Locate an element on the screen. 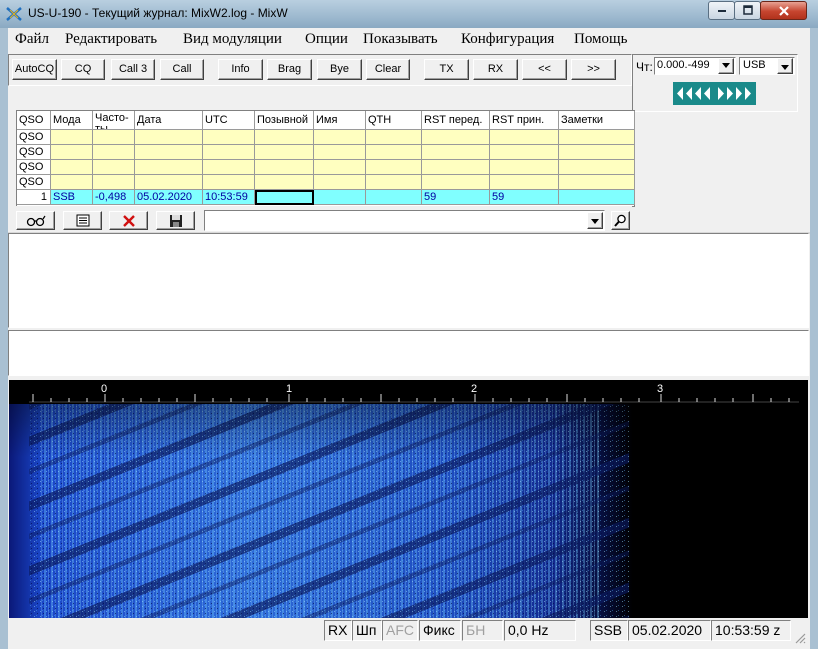 The image size is (818, 649). status-mode: SSB is located at coordinates (609, 630).